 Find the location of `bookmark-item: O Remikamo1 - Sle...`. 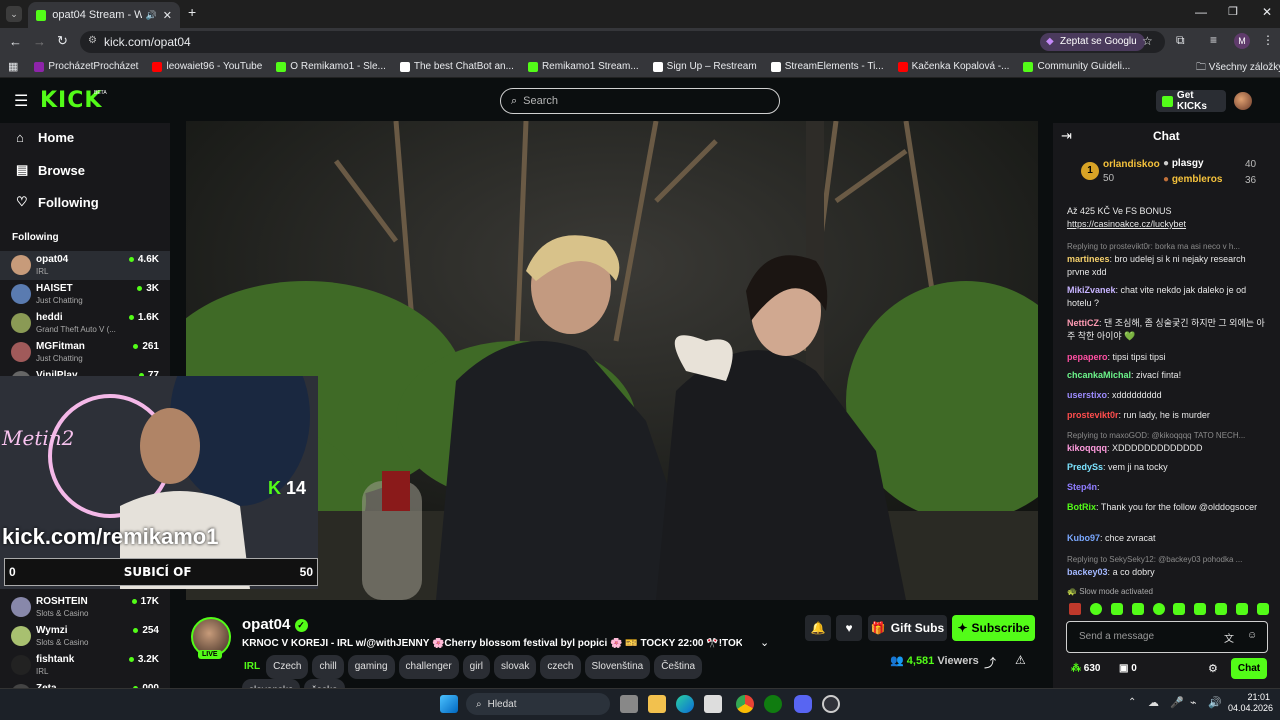

bookmark-item: O Remikamo1 - Sle... is located at coordinates (331, 66).